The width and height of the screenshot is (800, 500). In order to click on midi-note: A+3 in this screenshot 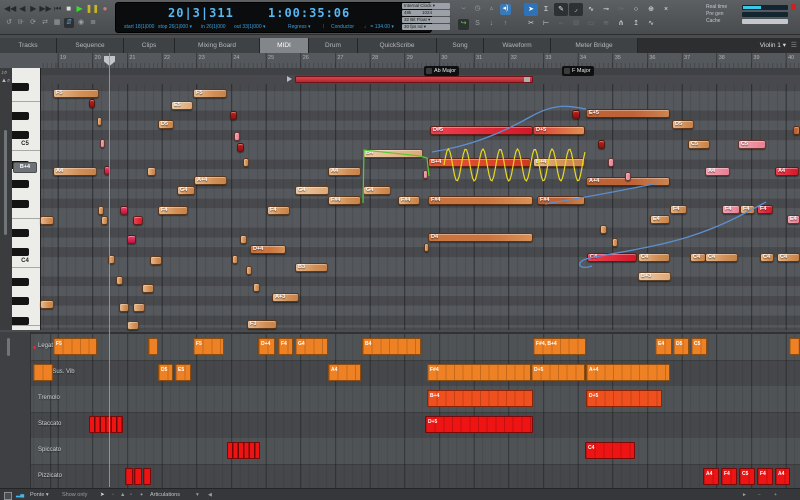, I will do `click(285, 297)`.